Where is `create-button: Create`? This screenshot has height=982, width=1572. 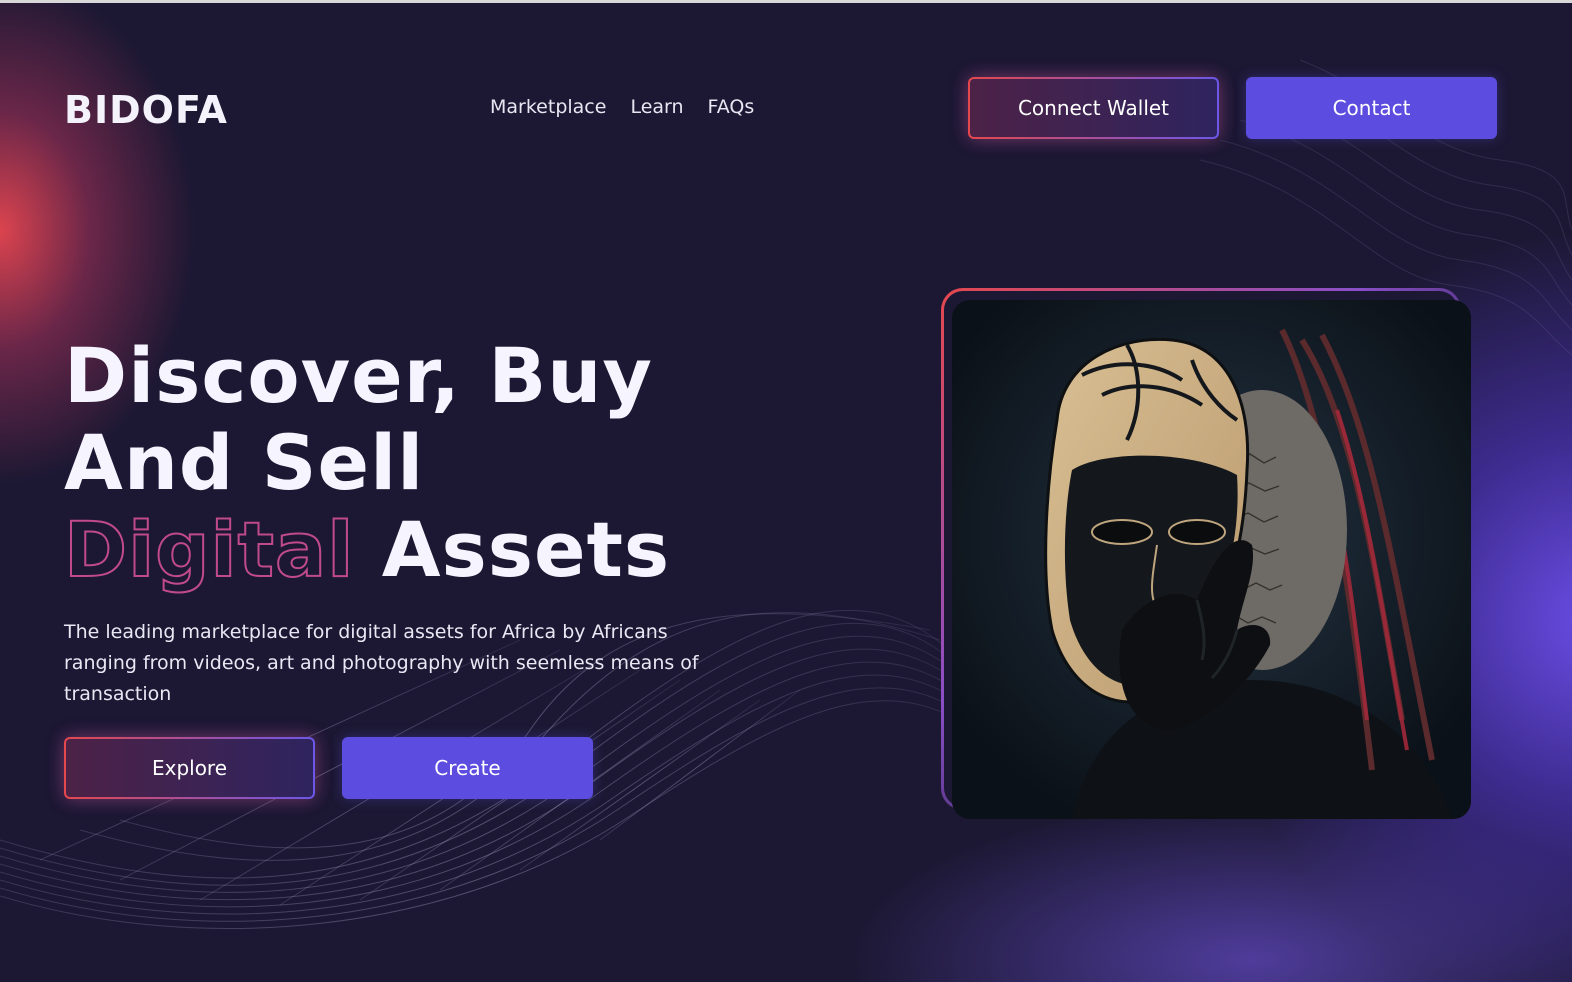
create-button: Create is located at coordinates (467, 768).